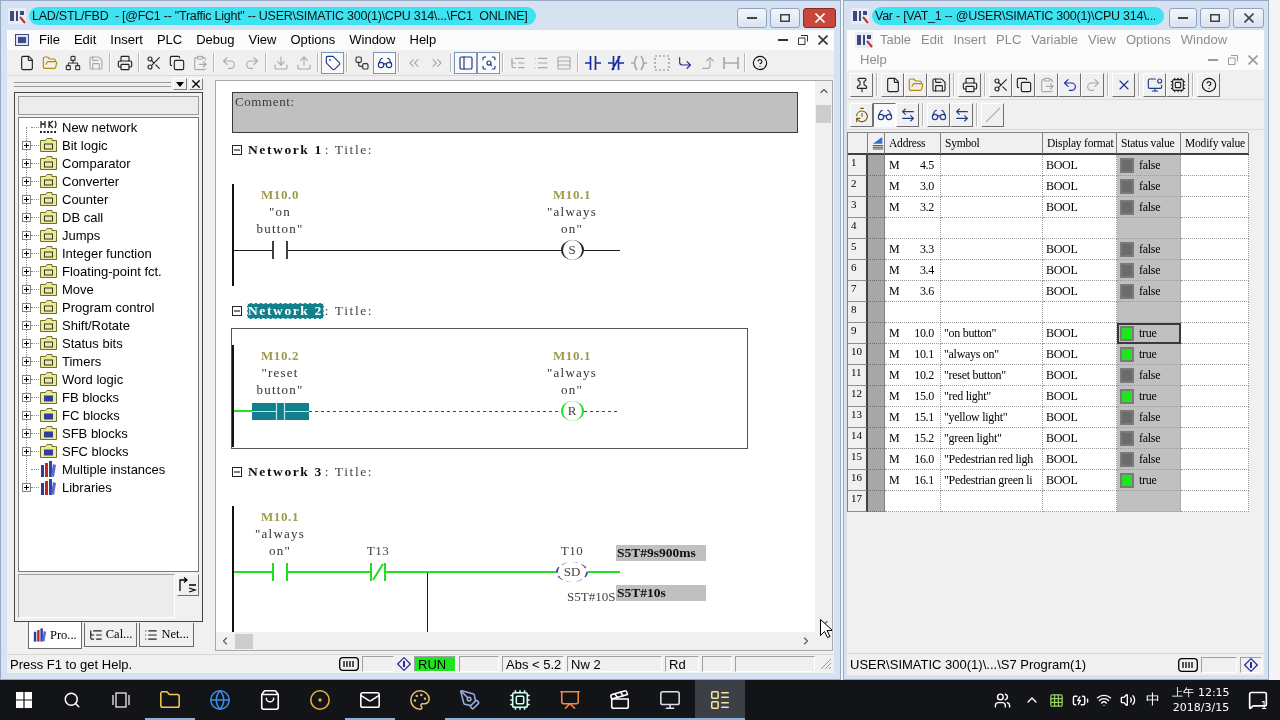  I want to click on tree-item: Status bits, so click(92, 343).